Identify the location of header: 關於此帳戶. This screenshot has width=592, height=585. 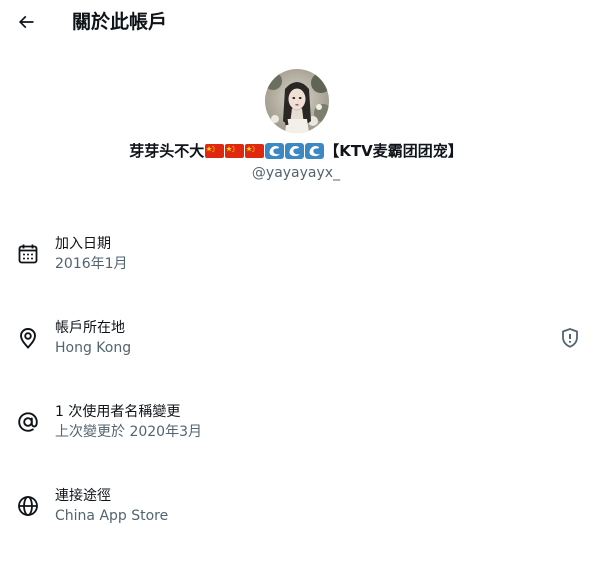
(296, 22).